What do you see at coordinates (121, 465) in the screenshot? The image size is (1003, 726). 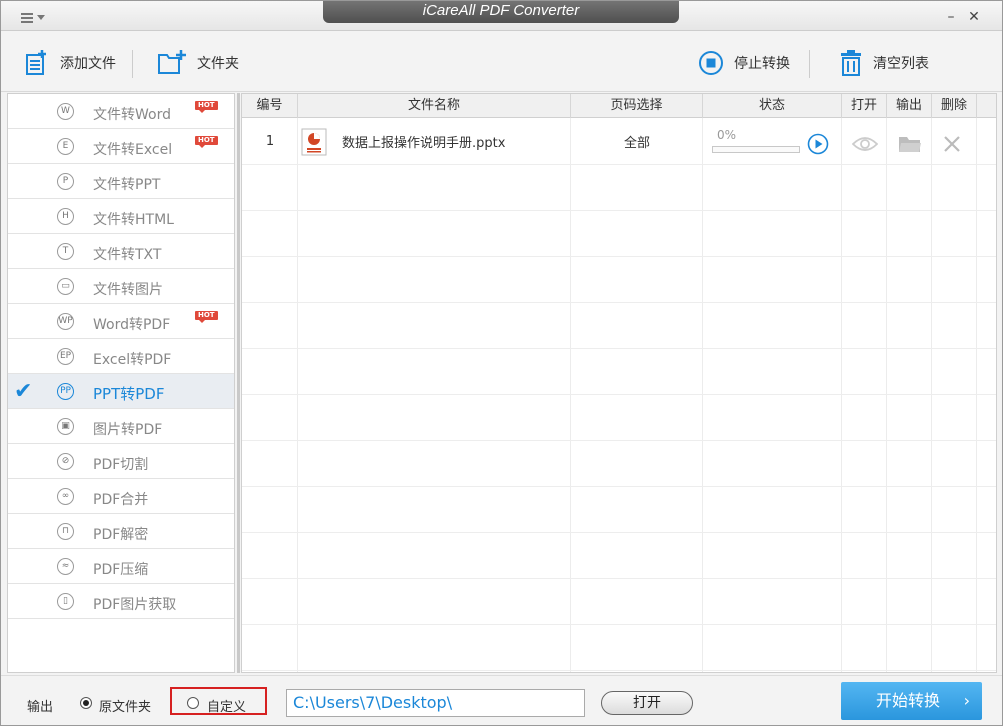 I see `sidebar-item-label: PDF切割` at bounding box center [121, 465].